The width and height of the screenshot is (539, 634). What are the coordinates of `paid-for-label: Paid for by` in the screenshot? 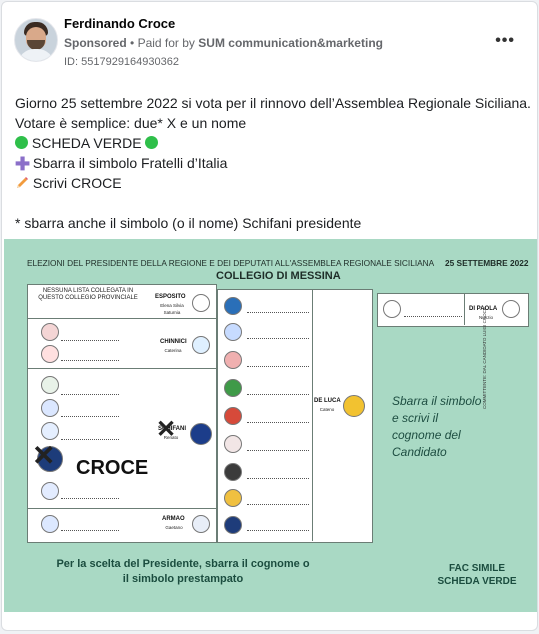 It's located at (166, 43).